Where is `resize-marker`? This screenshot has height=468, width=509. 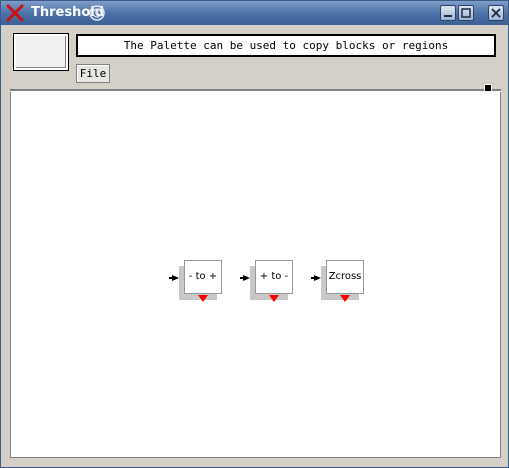
resize-marker is located at coordinates (488, 88).